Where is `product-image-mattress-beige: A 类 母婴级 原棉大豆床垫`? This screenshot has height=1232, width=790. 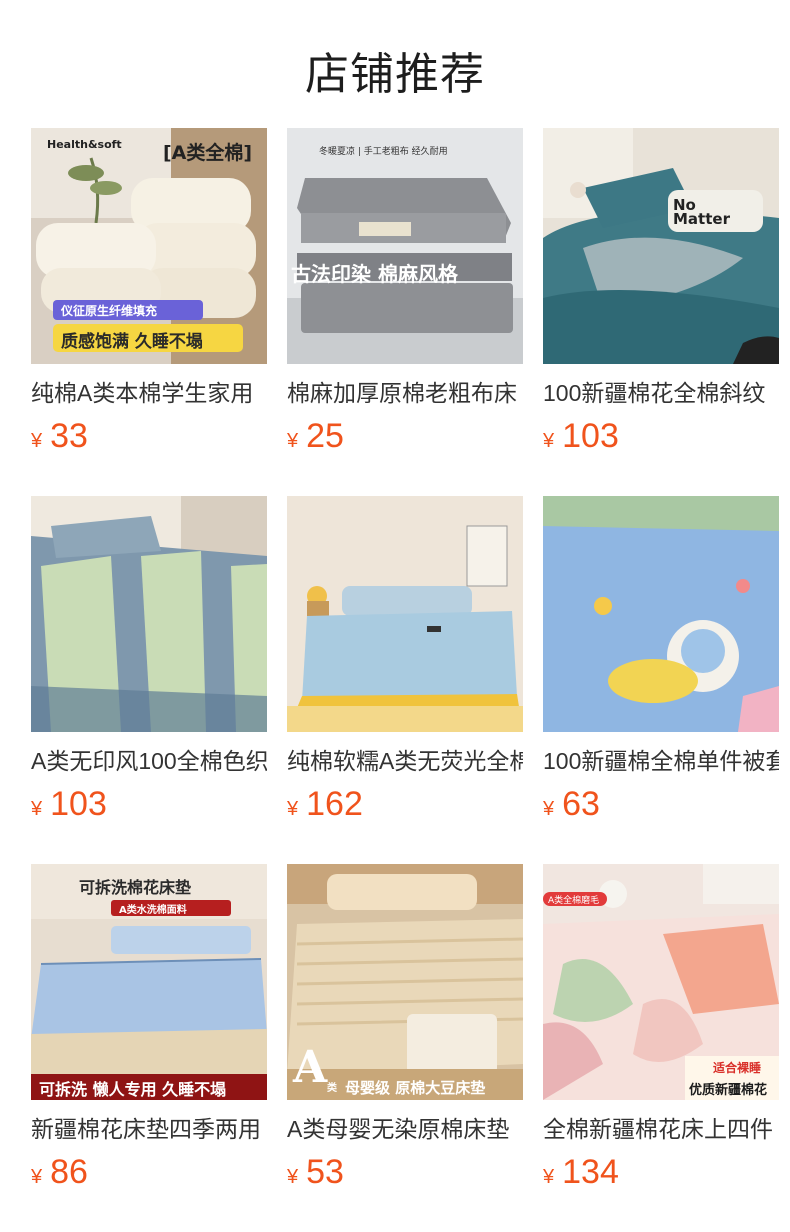 product-image-mattress-beige: A 类 母婴级 原棉大豆床垫 is located at coordinates (405, 982).